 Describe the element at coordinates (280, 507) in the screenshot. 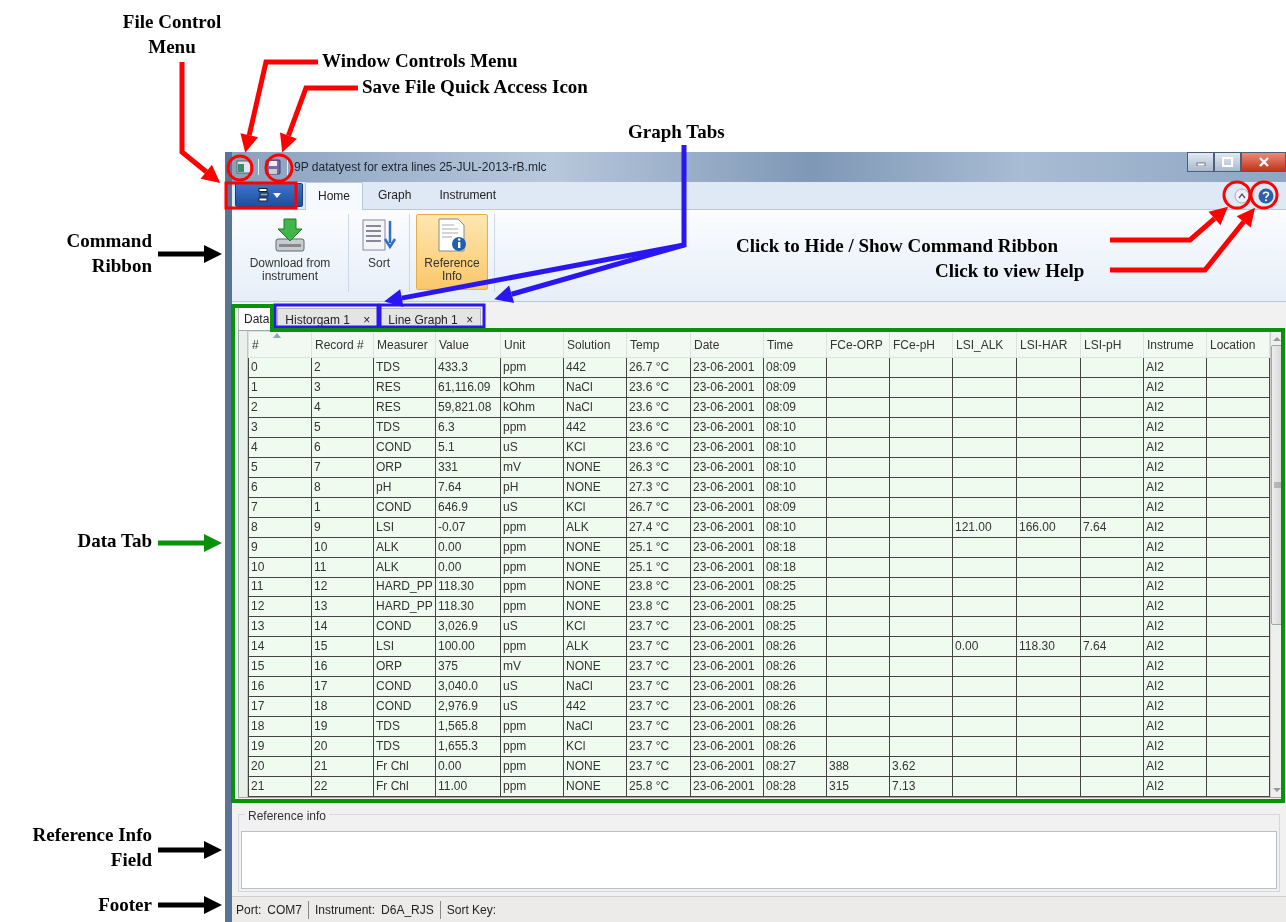

I see `table-cell: 7` at that location.